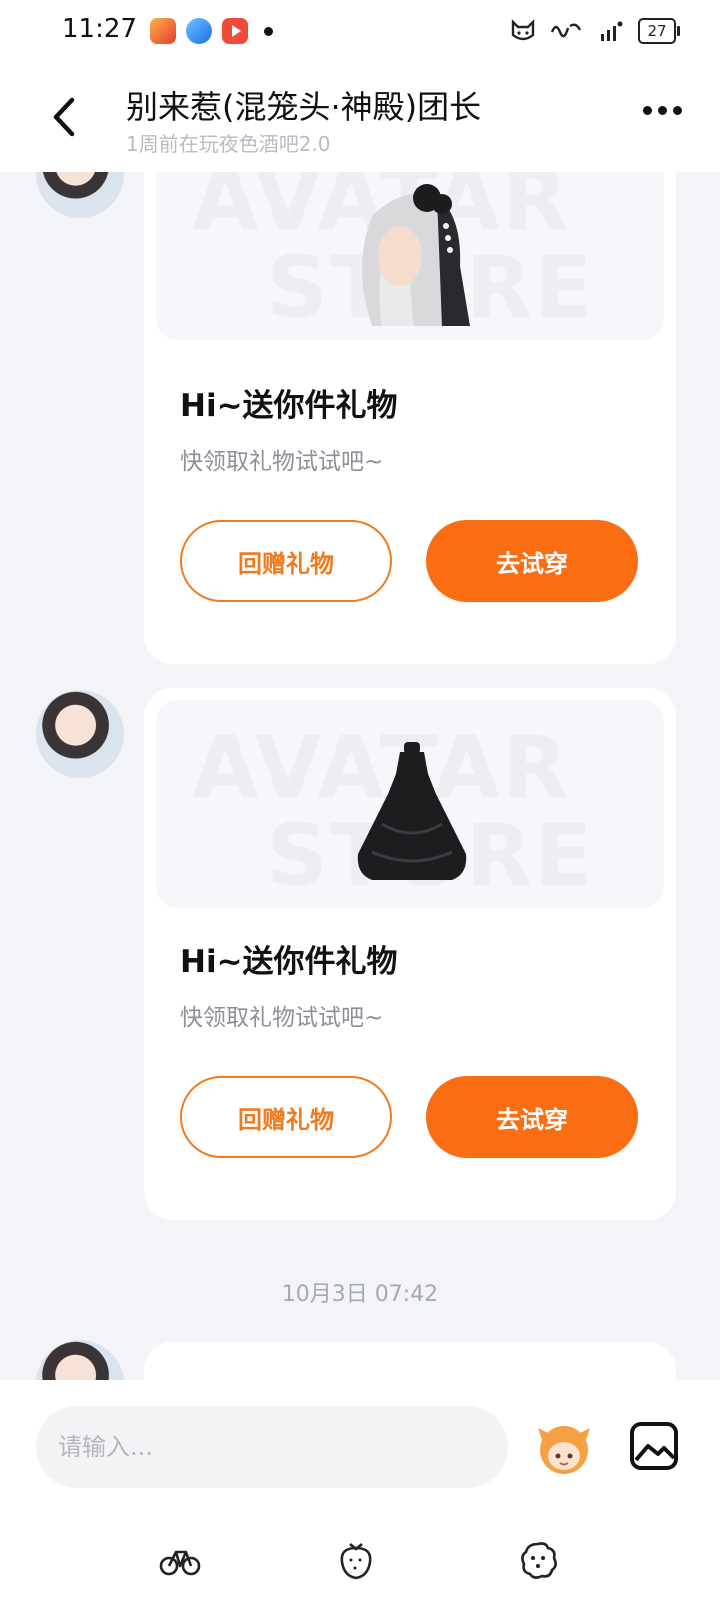 This screenshot has height=1612, width=720. I want to click on signal-icon, so click(612, 31).